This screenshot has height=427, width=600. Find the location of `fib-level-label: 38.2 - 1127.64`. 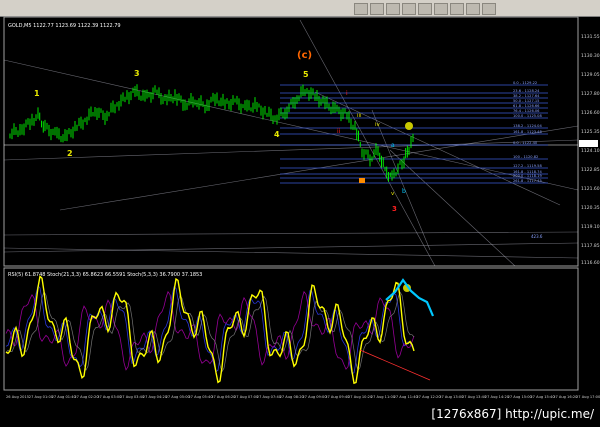

fib-level-label: 38.2 - 1127.64 is located at coordinates (526, 96).